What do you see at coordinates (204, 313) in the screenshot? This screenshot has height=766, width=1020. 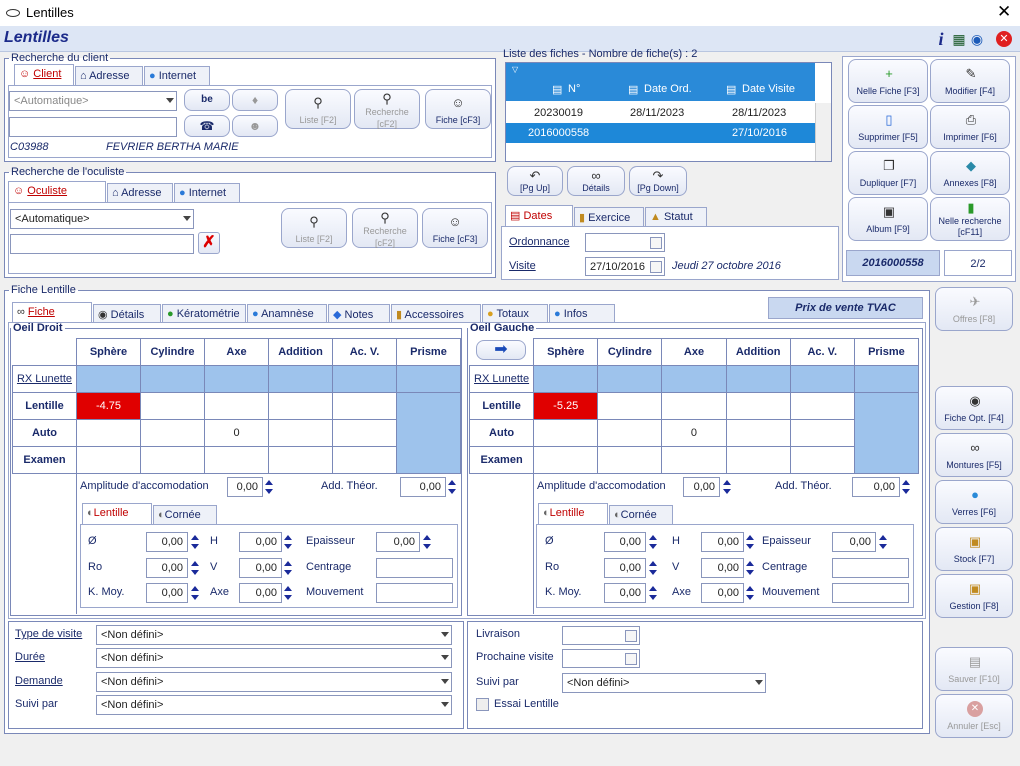 I see `tab-keratometrie: ● Kératométrie` at bounding box center [204, 313].